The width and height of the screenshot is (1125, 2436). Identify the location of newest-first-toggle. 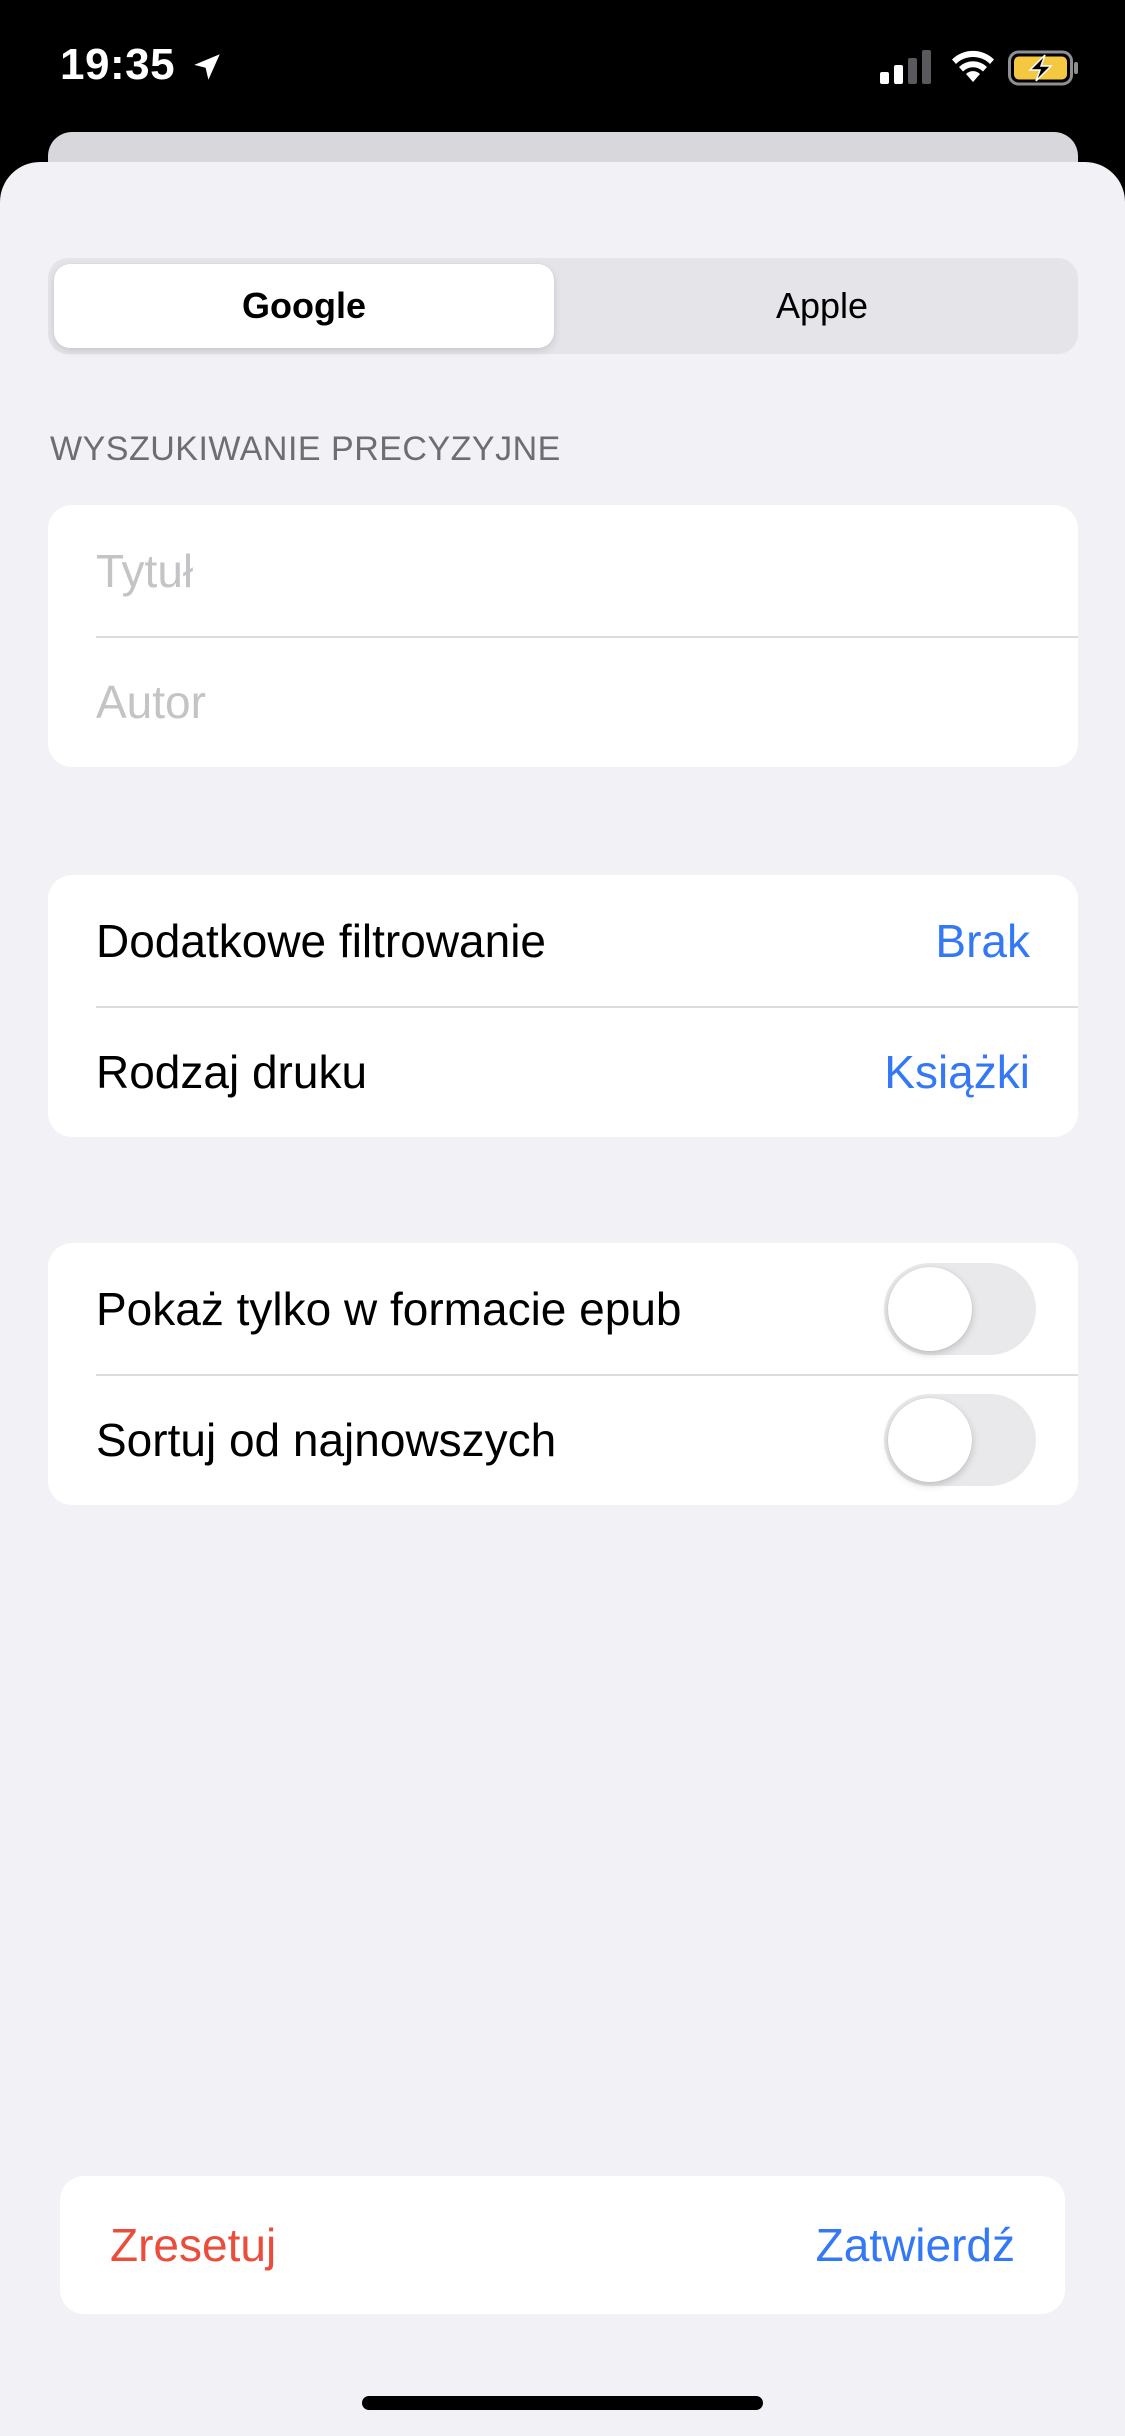
(960, 1440).